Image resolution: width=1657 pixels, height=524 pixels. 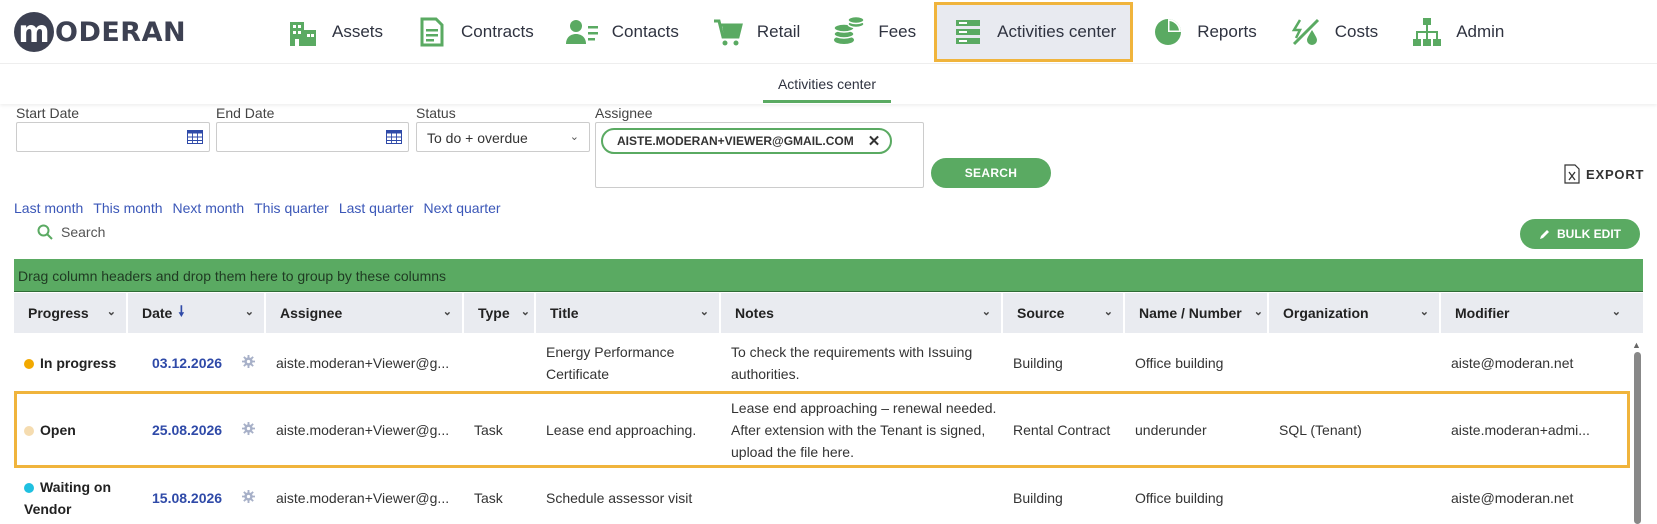 I want to click on column-organization: Organization ⌄, so click(x=1355, y=313).